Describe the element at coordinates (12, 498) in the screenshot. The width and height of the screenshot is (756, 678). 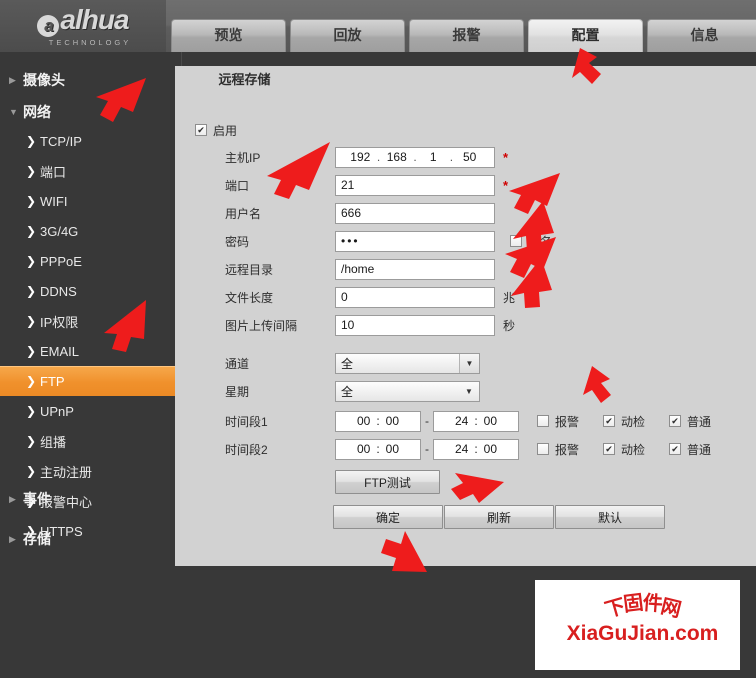
I see `chevron-right-icon: ▶` at that location.